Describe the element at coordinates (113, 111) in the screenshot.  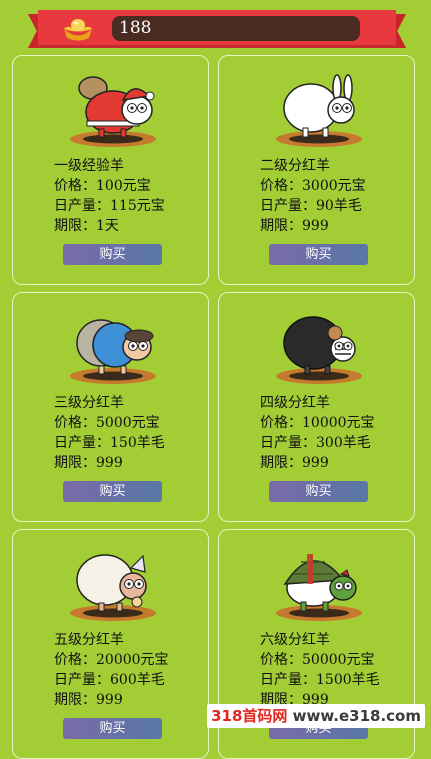
I see `santa-sheep-image` at that location.